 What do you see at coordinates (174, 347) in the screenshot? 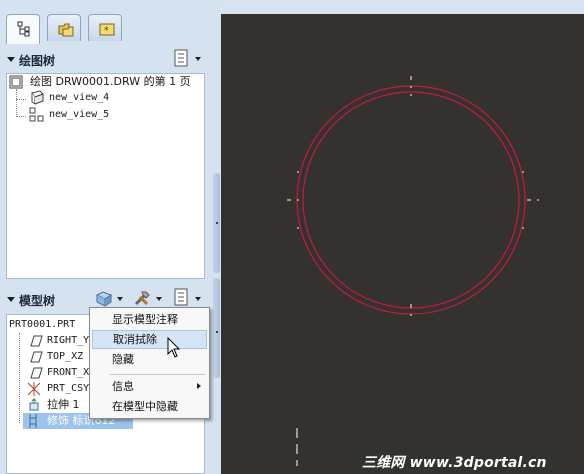
I see `mouse-cursor-icon` at bounding box center [174, 347].